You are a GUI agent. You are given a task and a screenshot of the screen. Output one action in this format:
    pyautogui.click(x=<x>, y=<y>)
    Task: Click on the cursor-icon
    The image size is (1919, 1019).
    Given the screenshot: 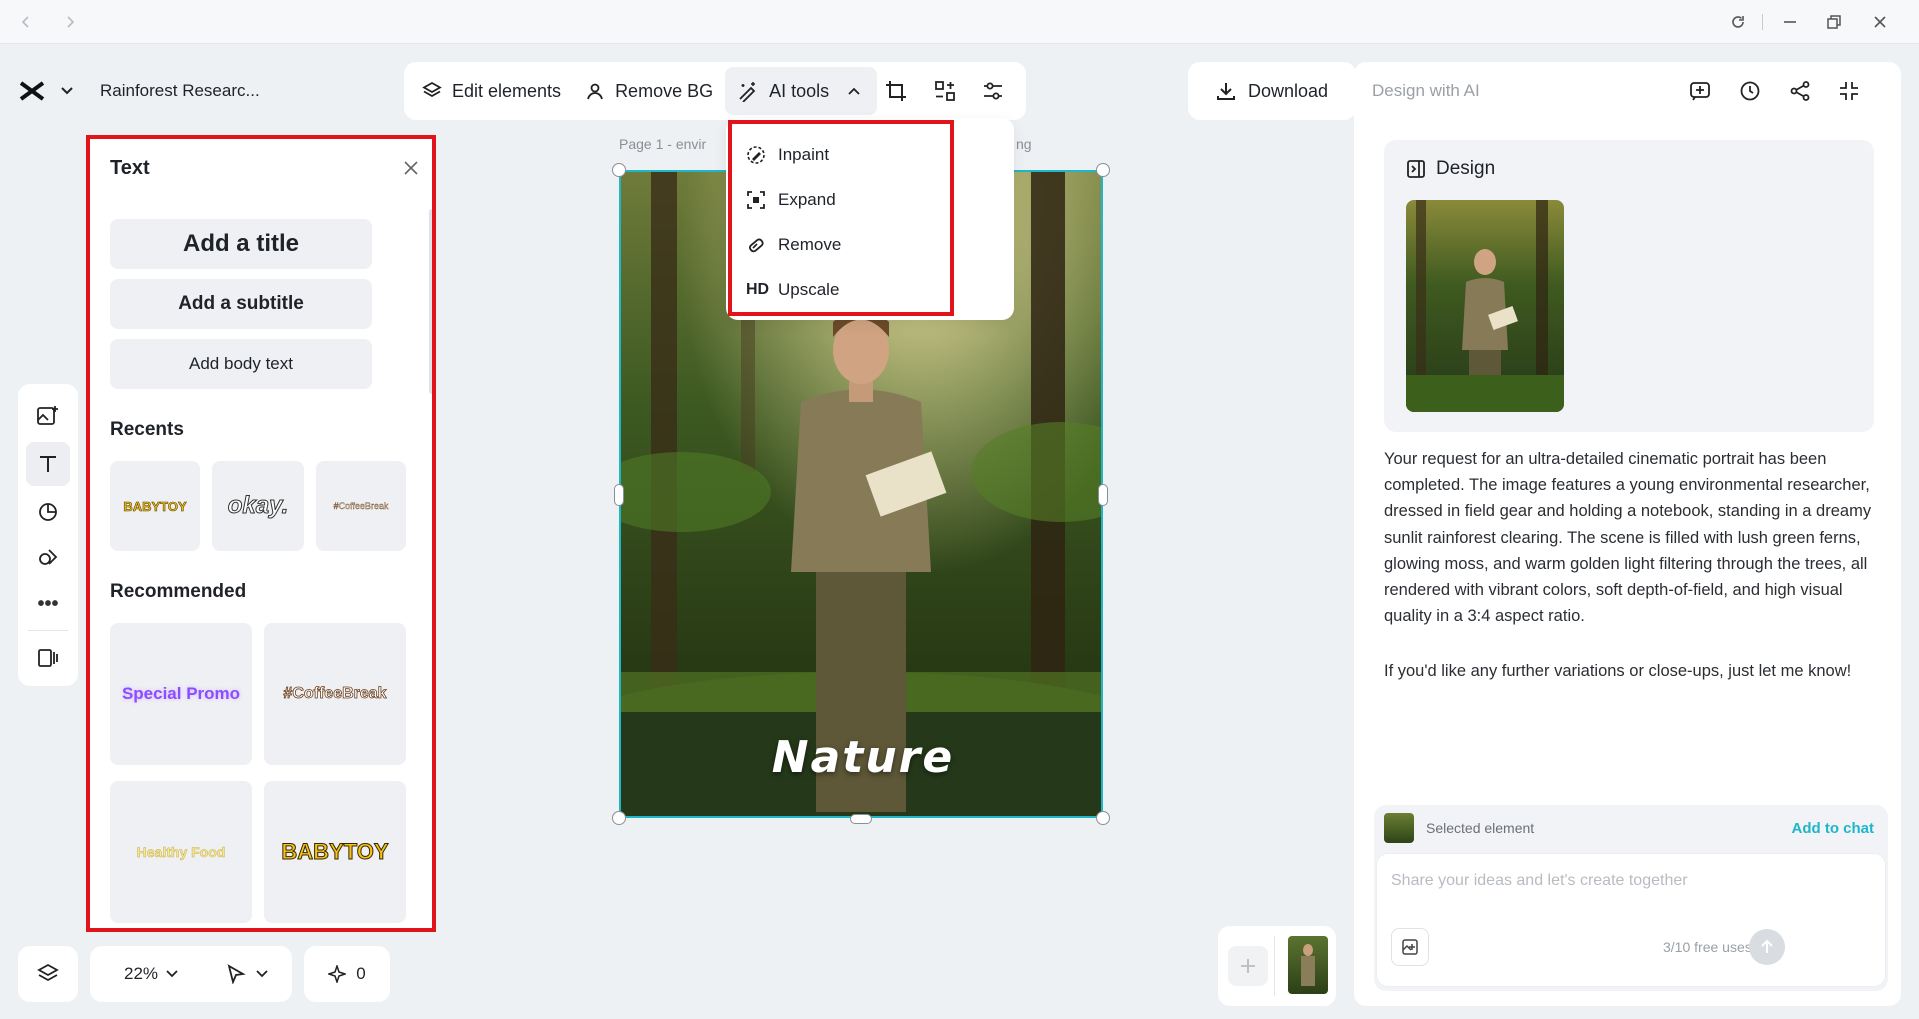 What is the action you would take?
    pyautogui.click(x=236, y=974)
    